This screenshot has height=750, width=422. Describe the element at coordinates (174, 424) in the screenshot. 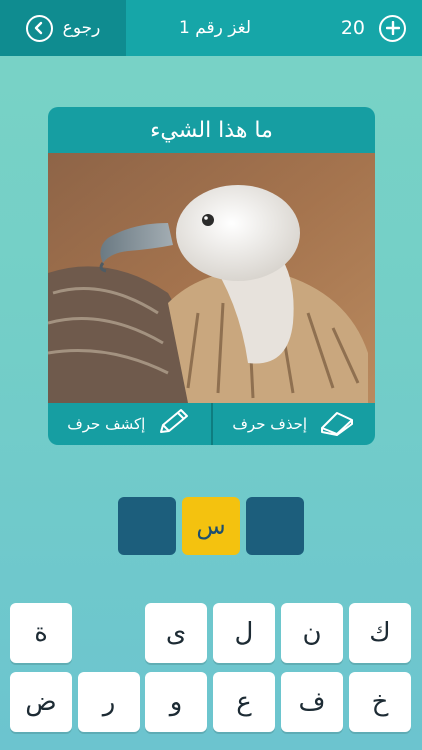

I see `pencil-icon` at that location.